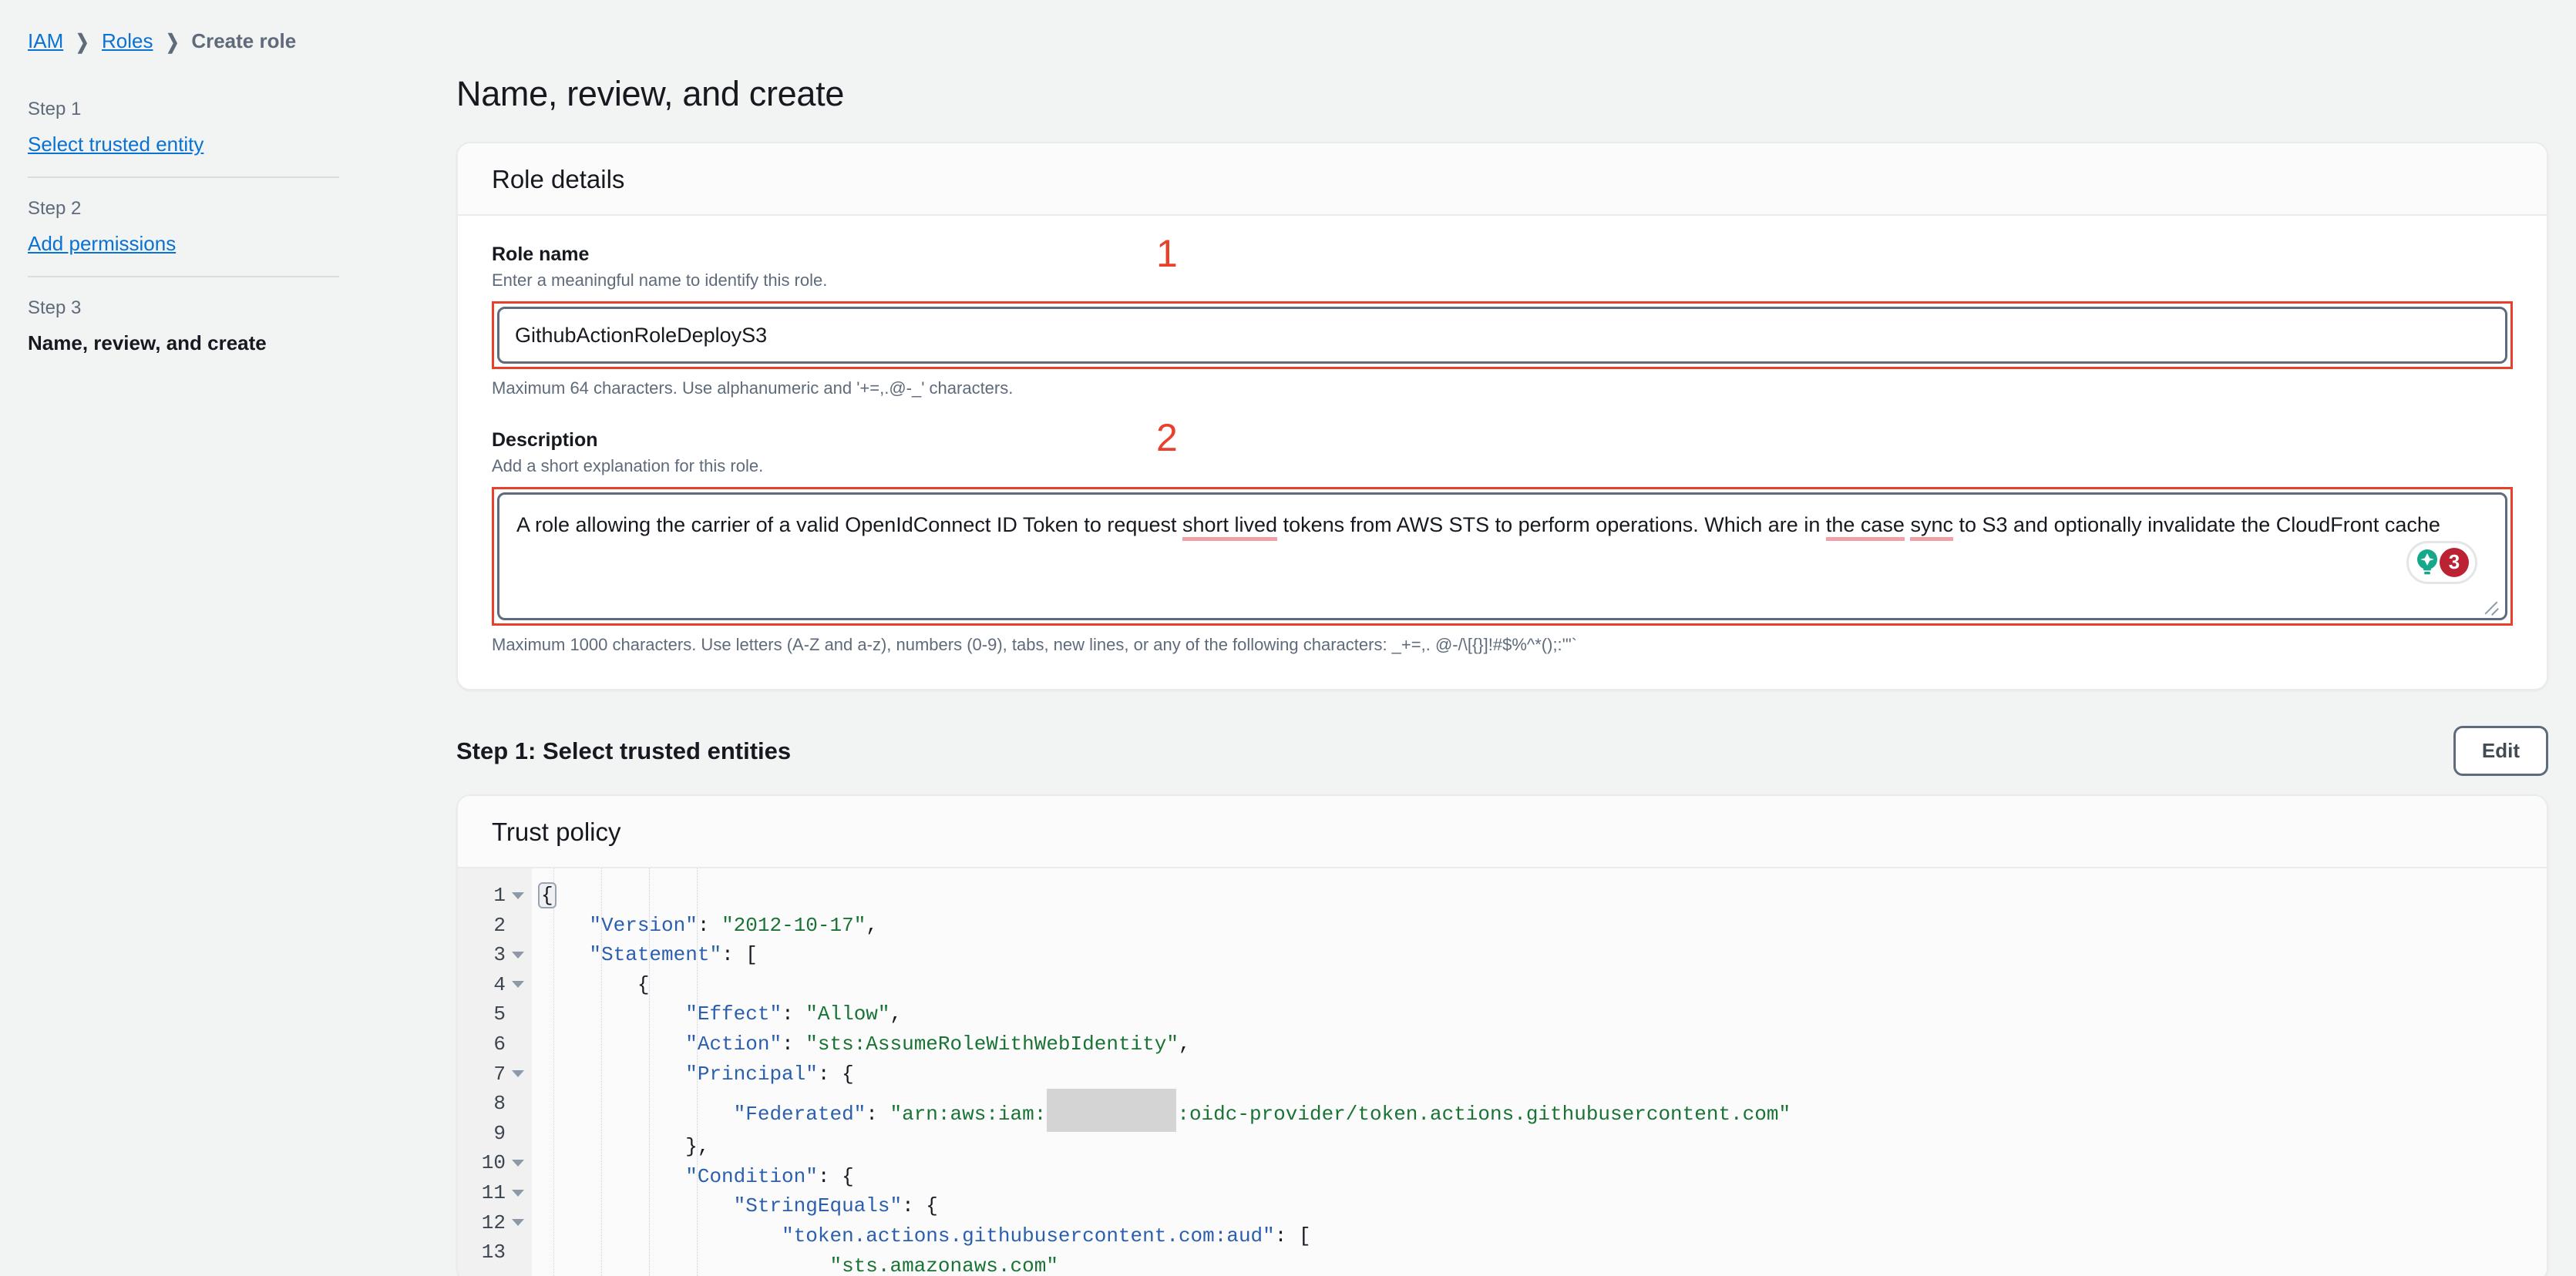 This screenshot has width=2576, height=1276. What do you see at coordinates (493, 1252) in the screenshot?
I see `code-line-number: 13` at bounding box center [493, 1252].